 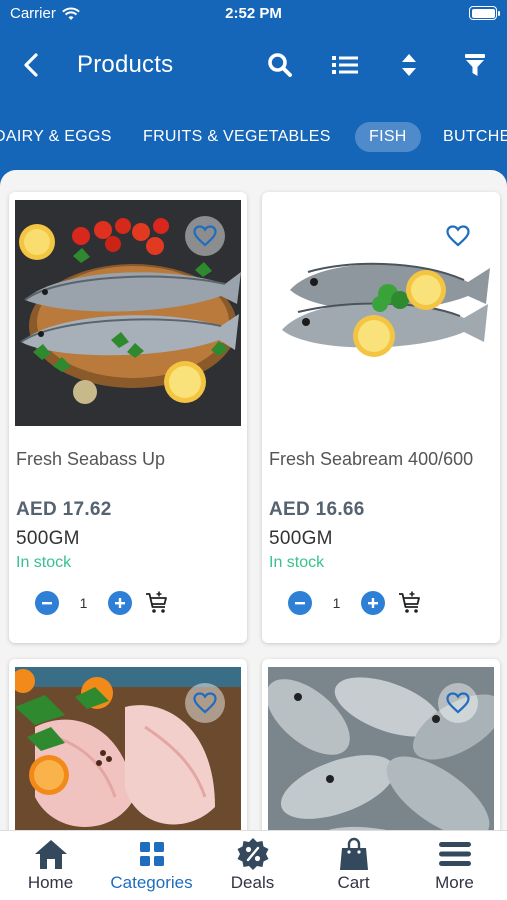 I want to click on search-icon, so click(x=280, y=65).